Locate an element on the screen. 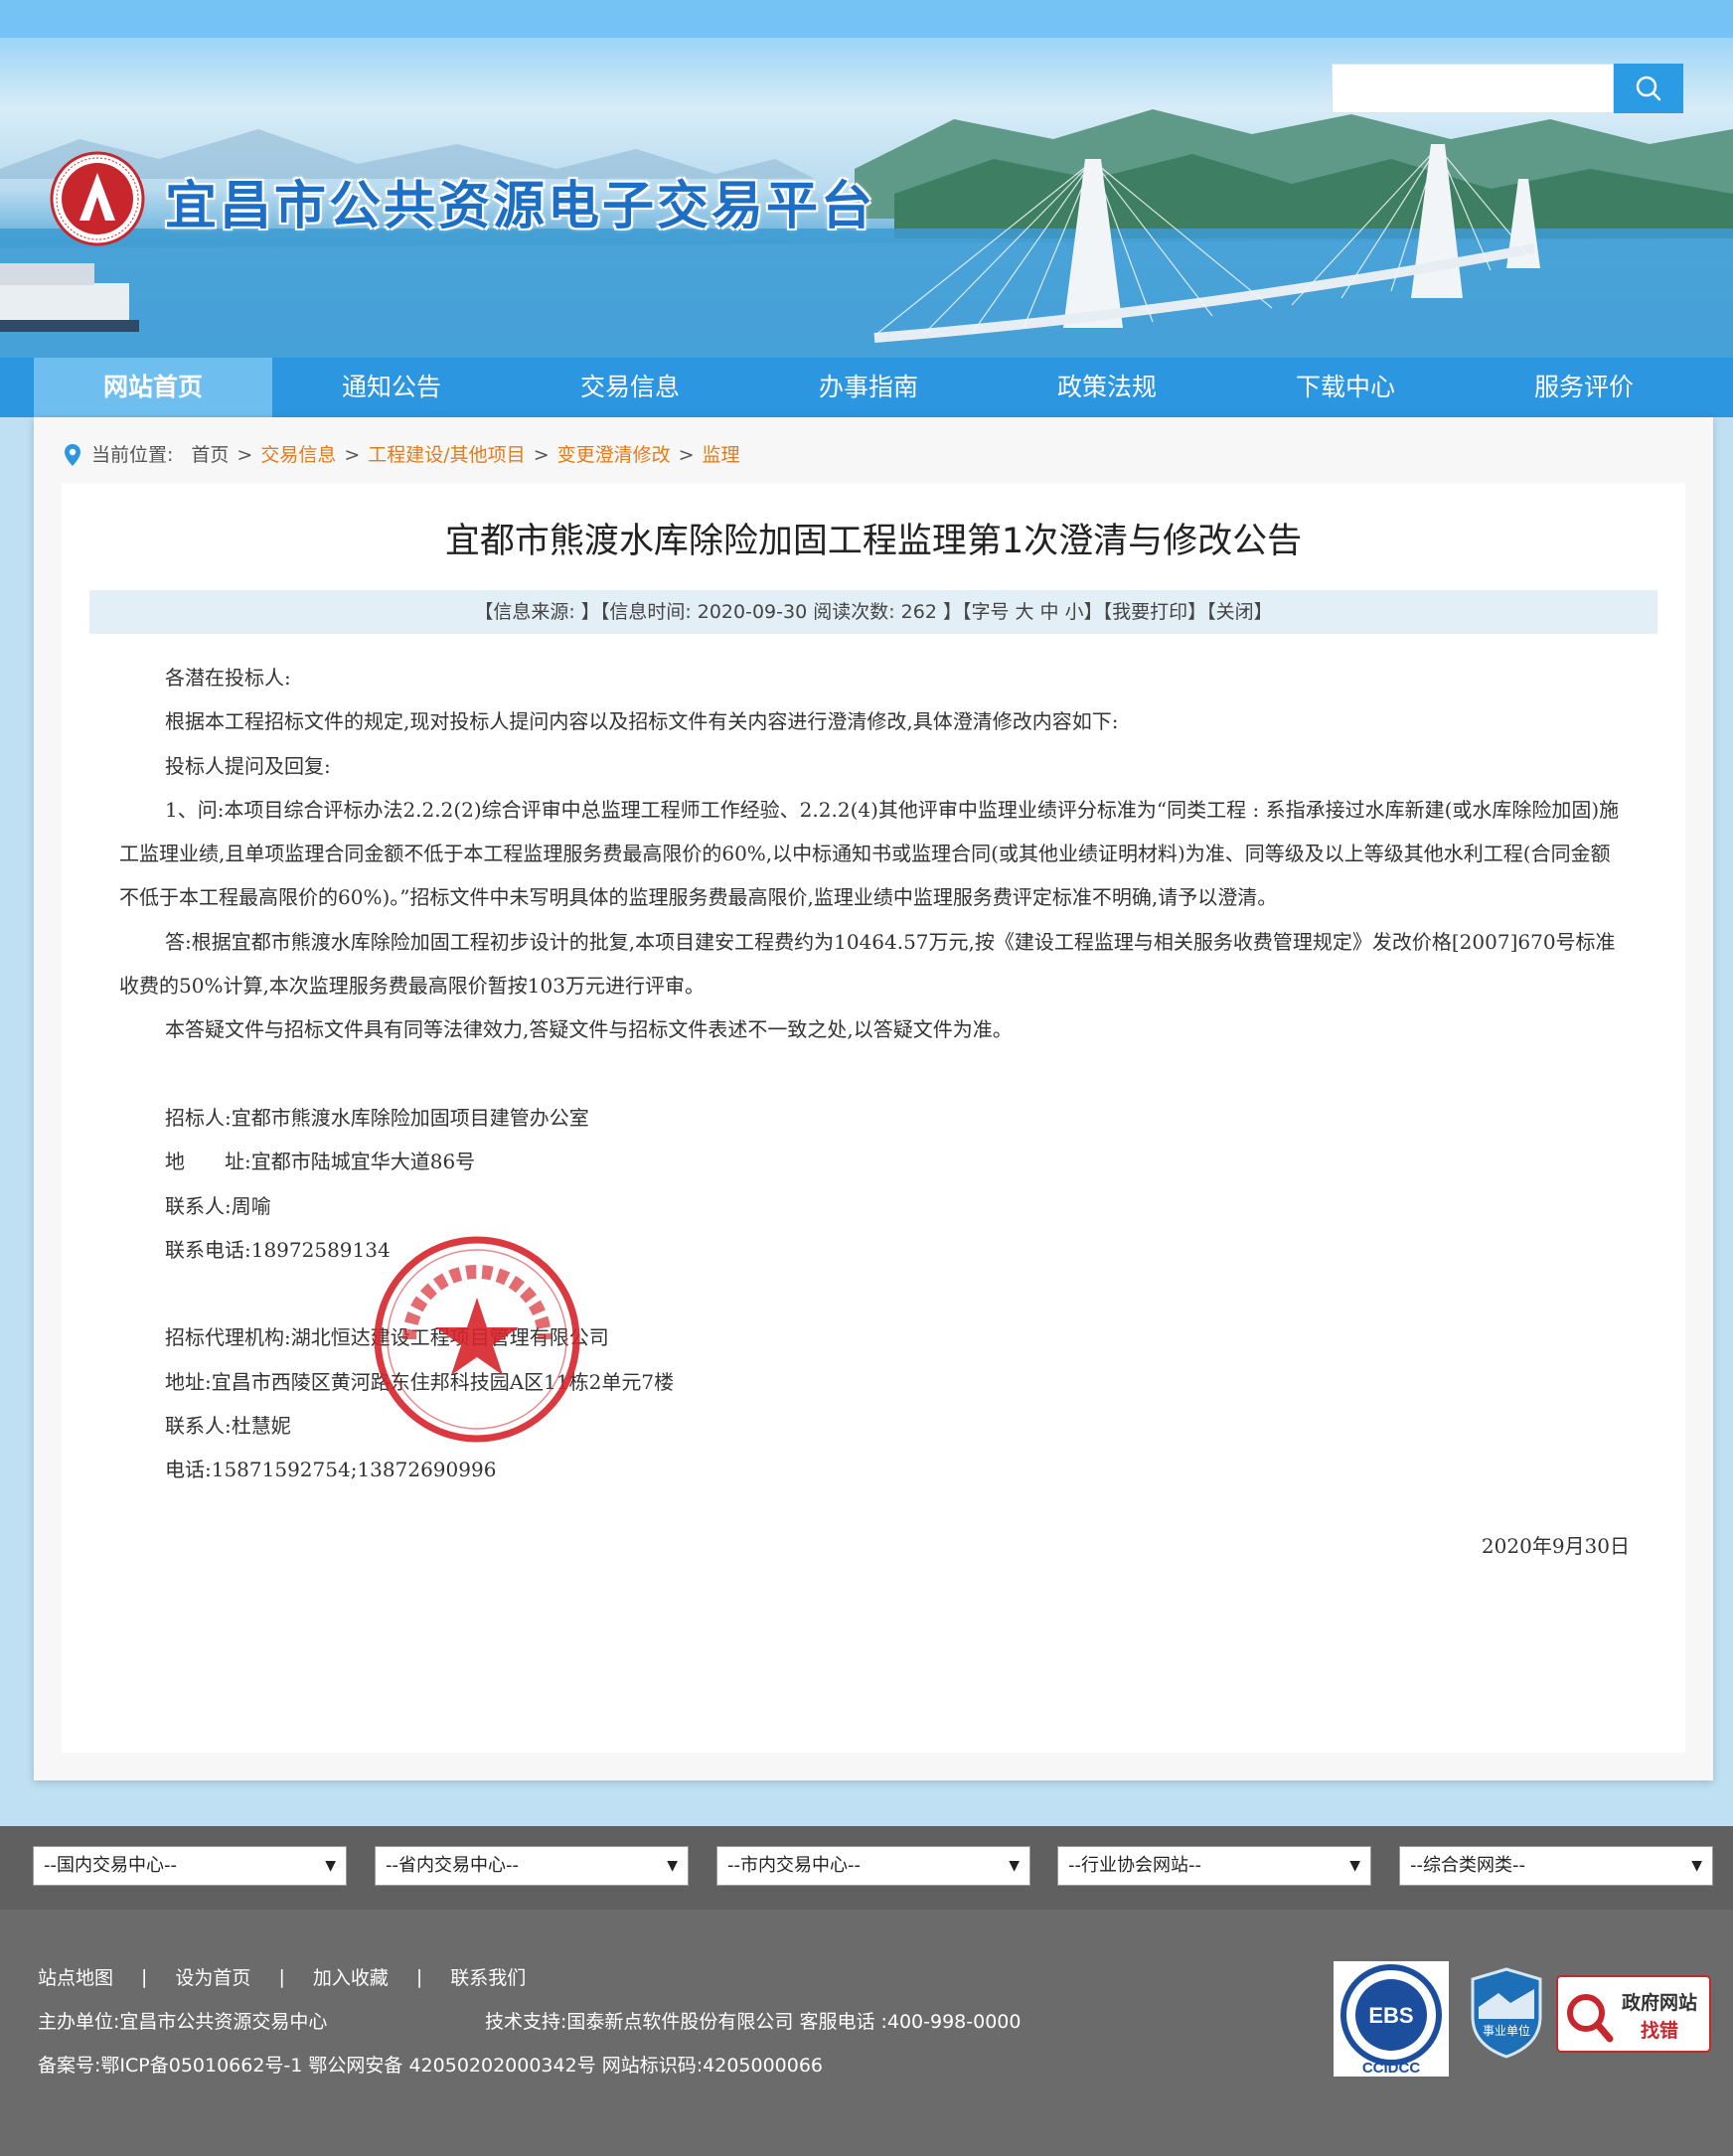  tenderer-address: 地 址:宜都市陆城宜华大道86号 is located at coordinates (320, 1162).